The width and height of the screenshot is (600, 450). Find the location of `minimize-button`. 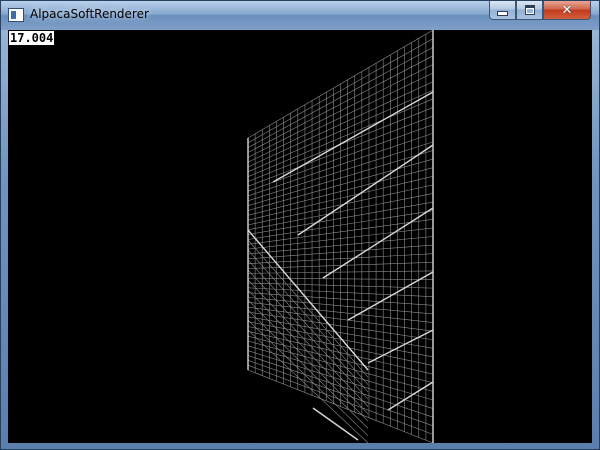

minimize-button is located at coordinates (502, 10).